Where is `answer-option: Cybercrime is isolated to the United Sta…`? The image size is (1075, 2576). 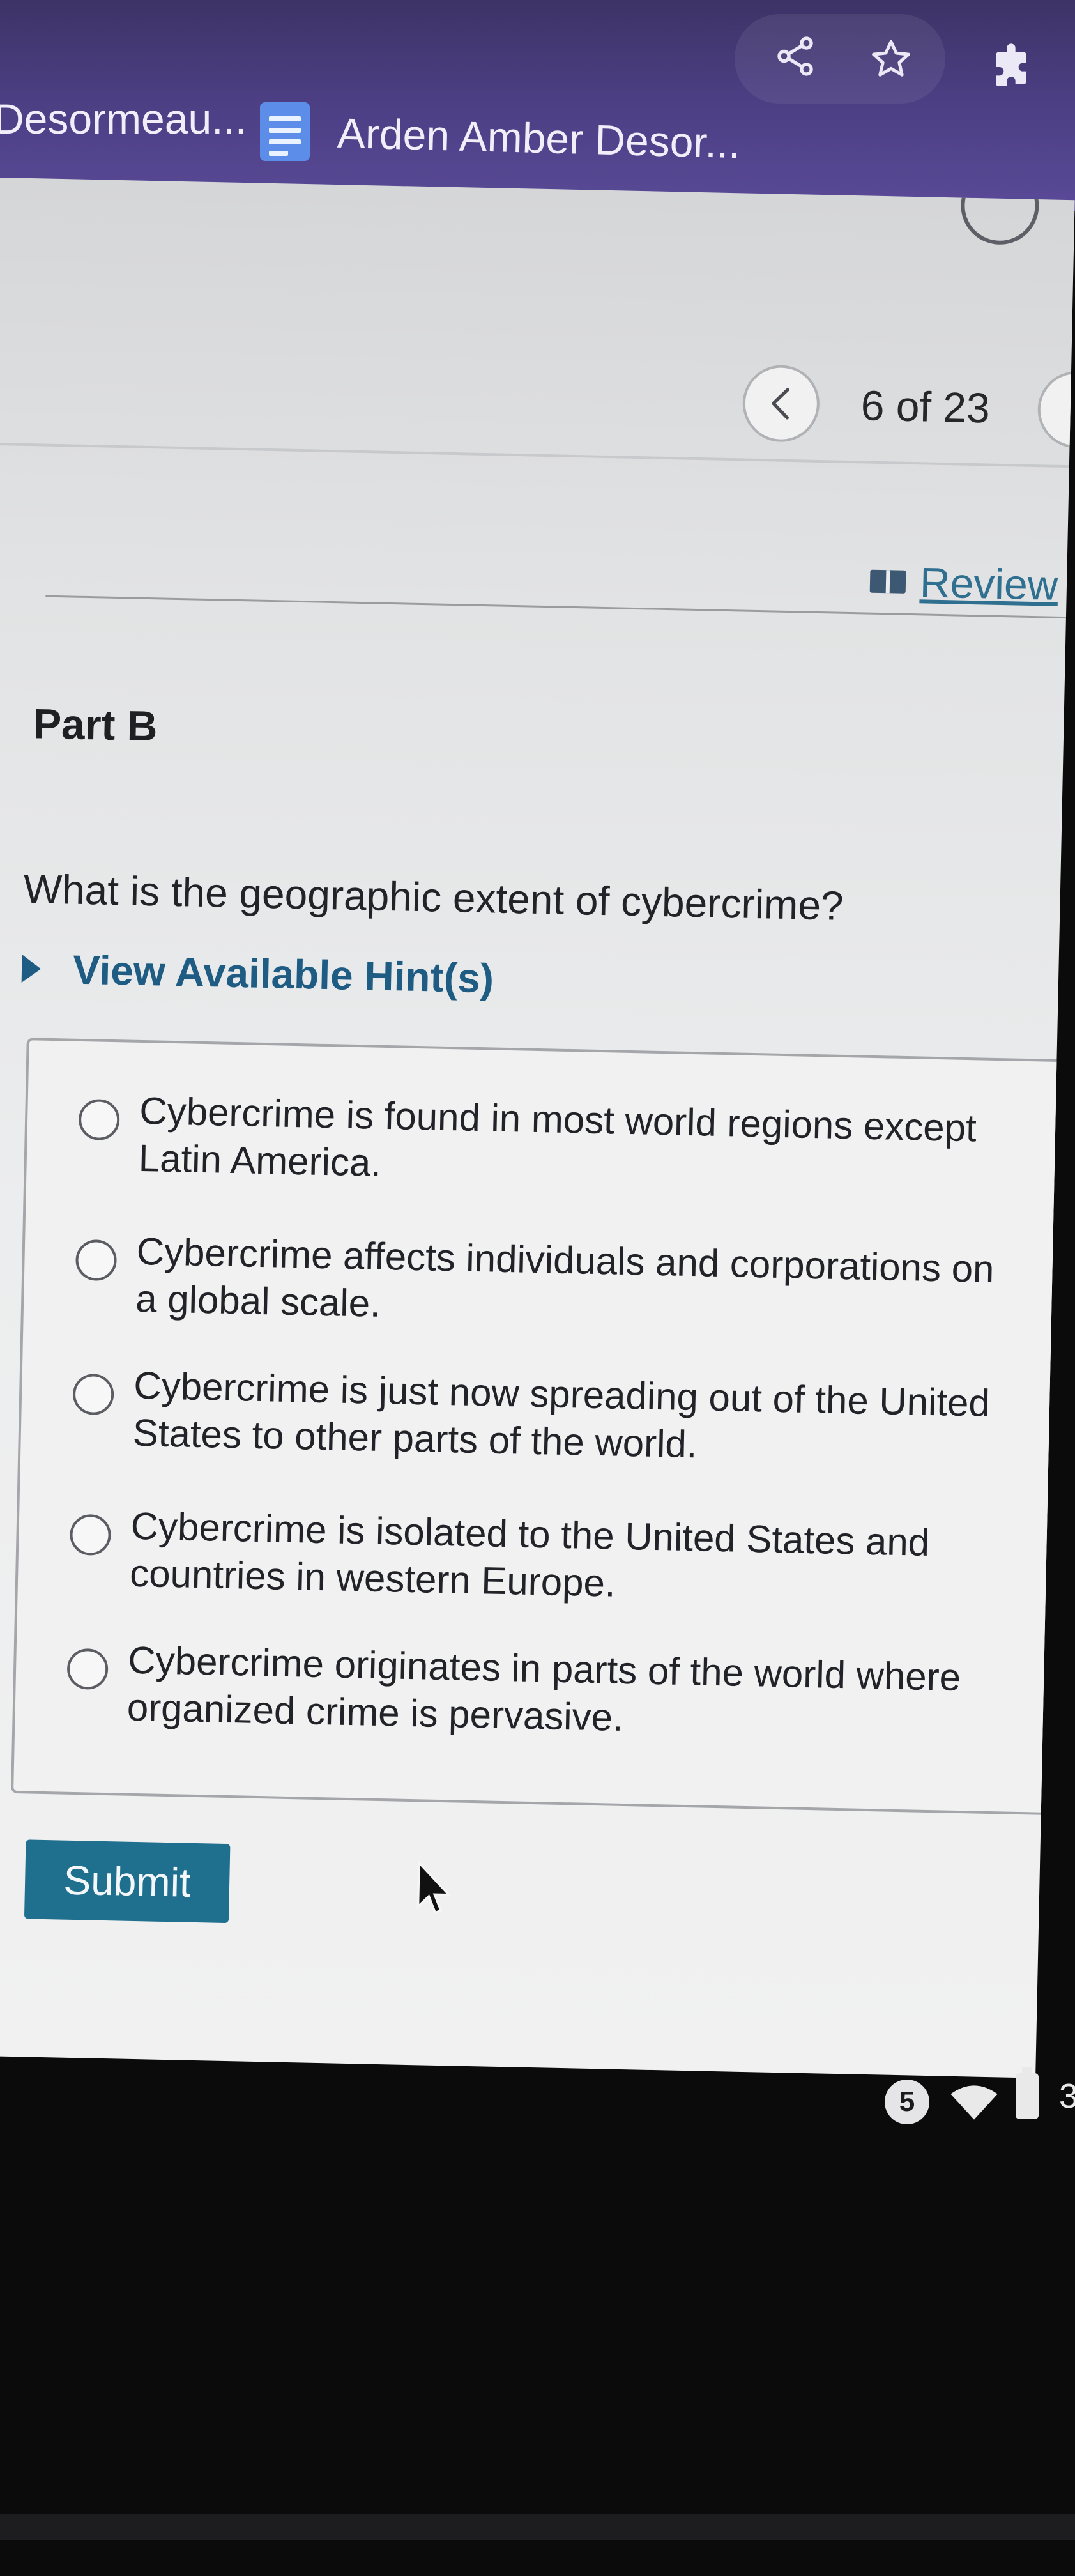
answer-option: Cybercrime is isolated to the United Sta… is located at coordinates (531, 1552).